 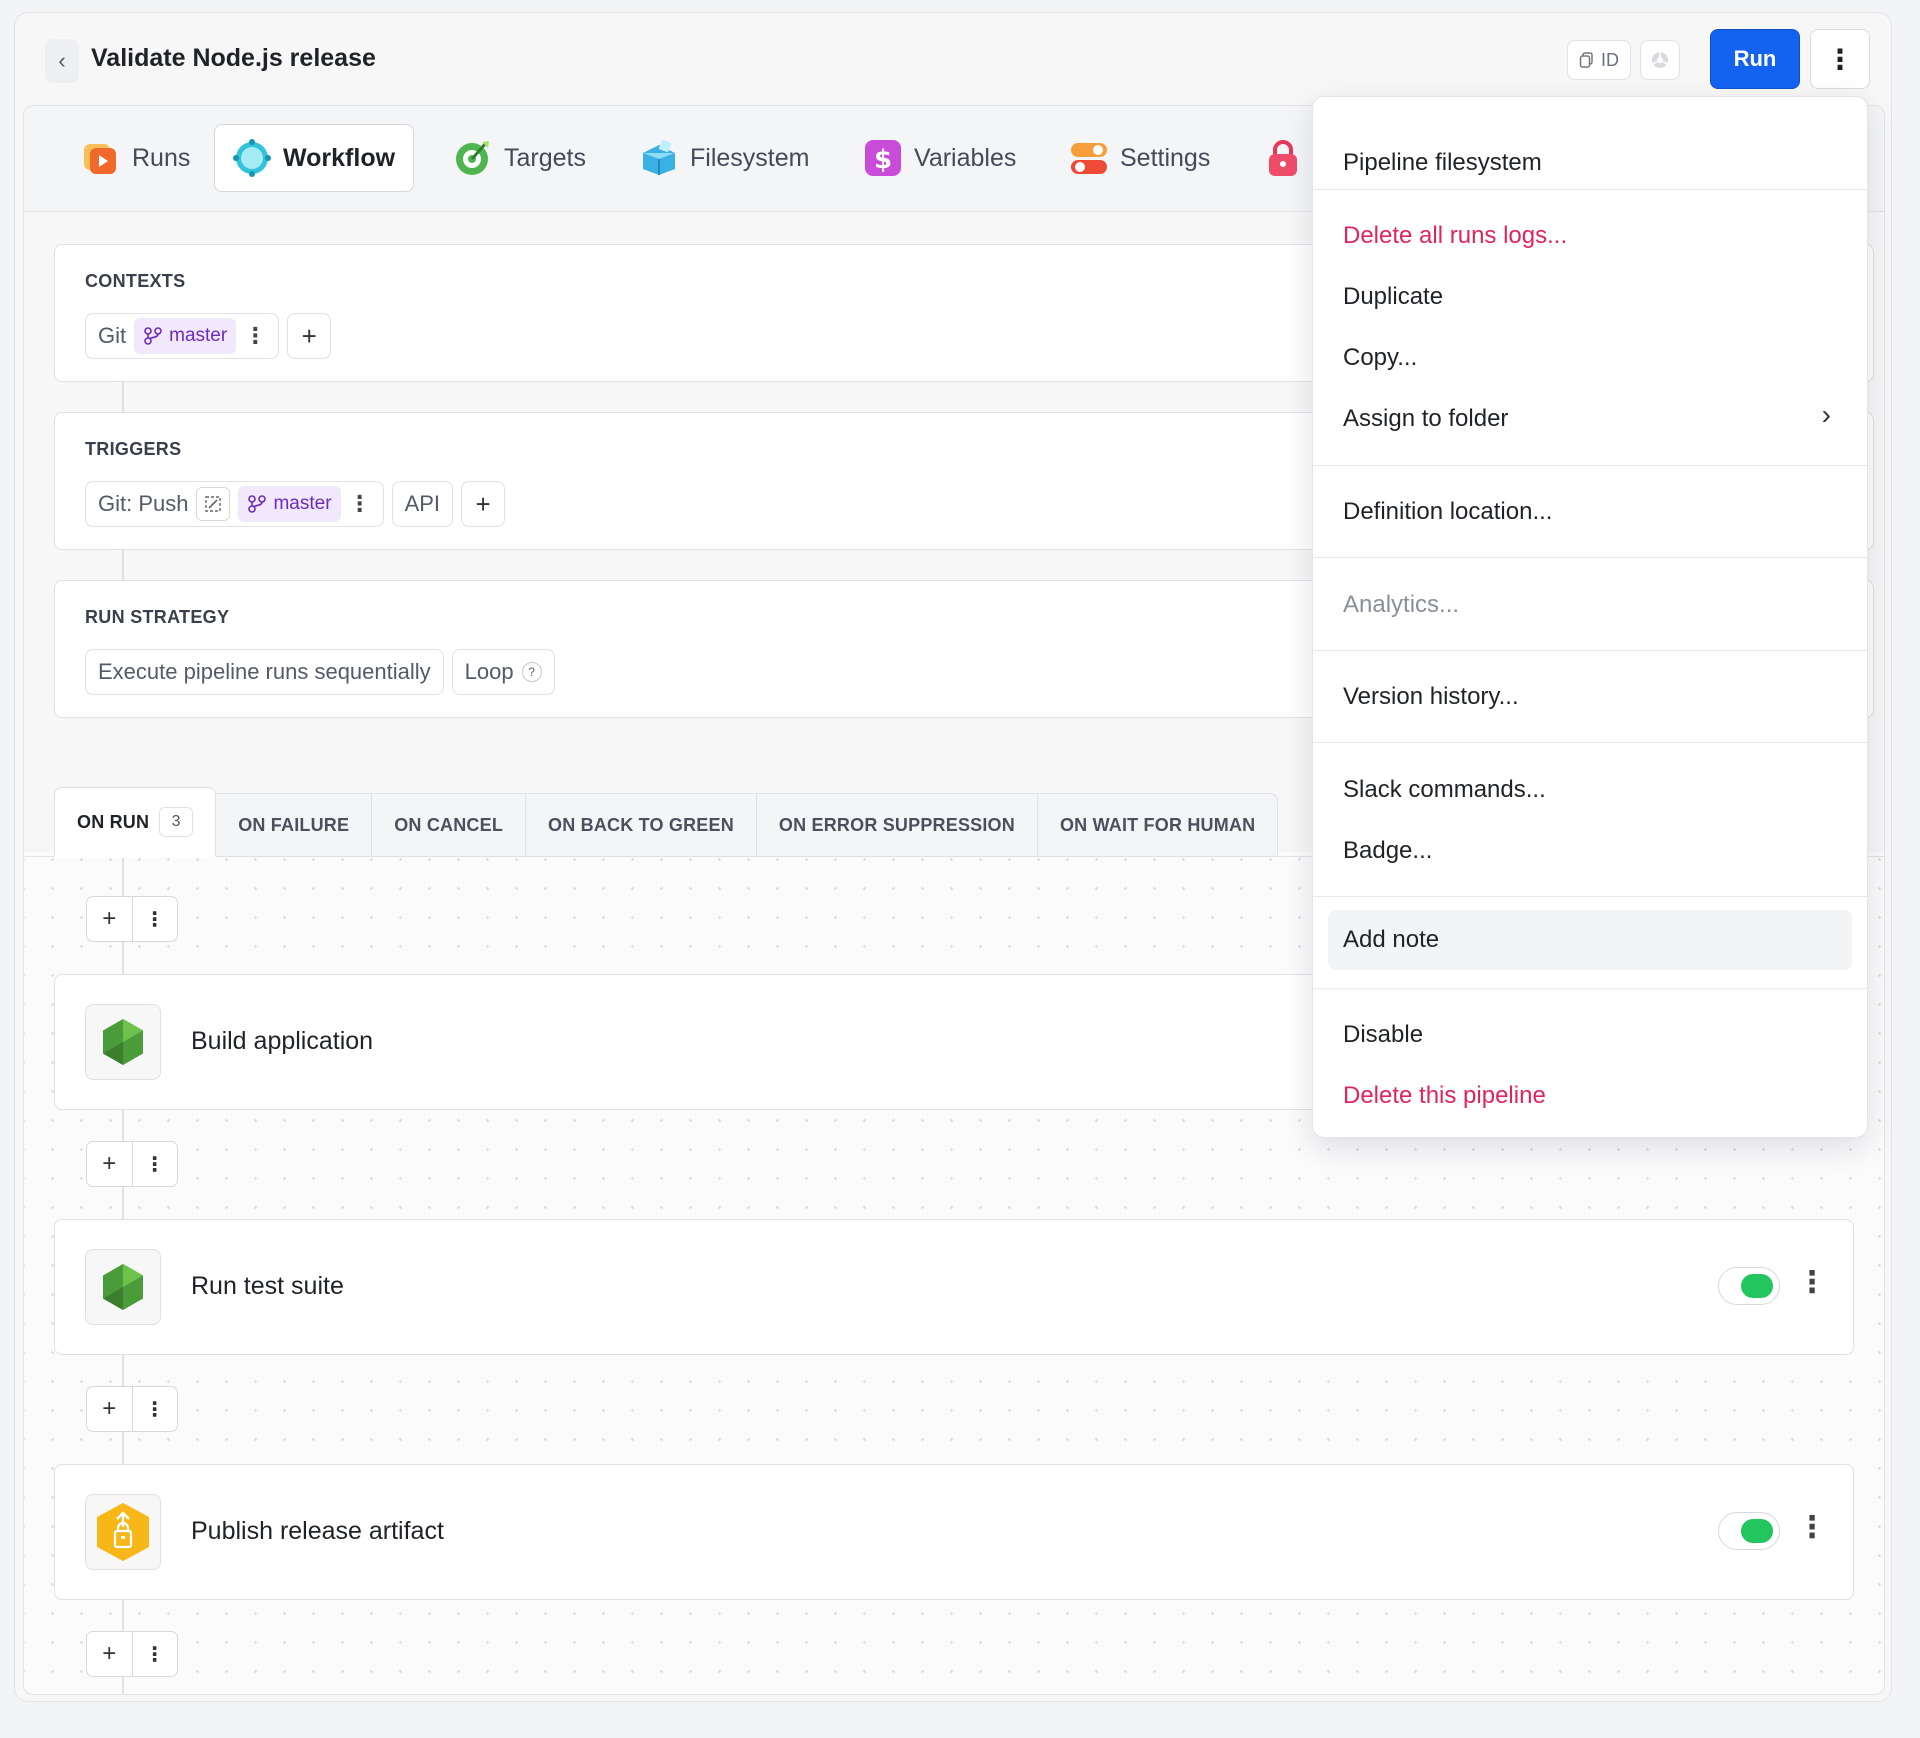 I want to click on trigger-options-icon: ⋮, so click(x=360, y=504).